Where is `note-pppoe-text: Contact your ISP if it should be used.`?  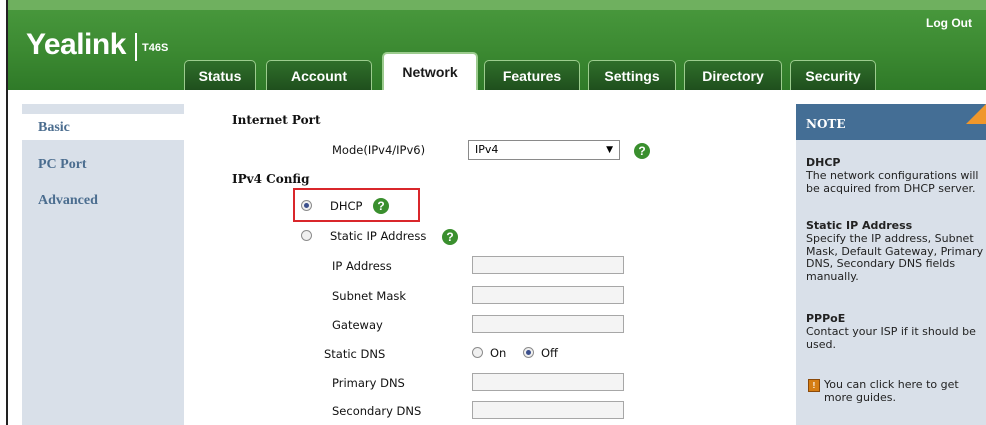
note-pppoe-text: Contact your ISP if it should be used. is located at coordinates (891, 338).